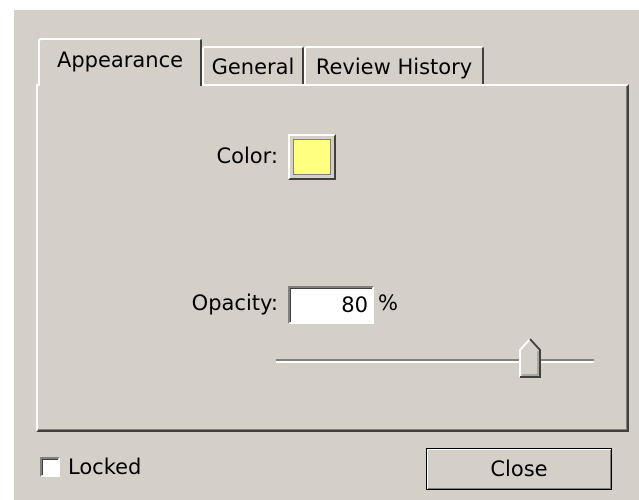 This screenshot has width=639, height=500. I want to click on tab-general: General, so click(253, 66).